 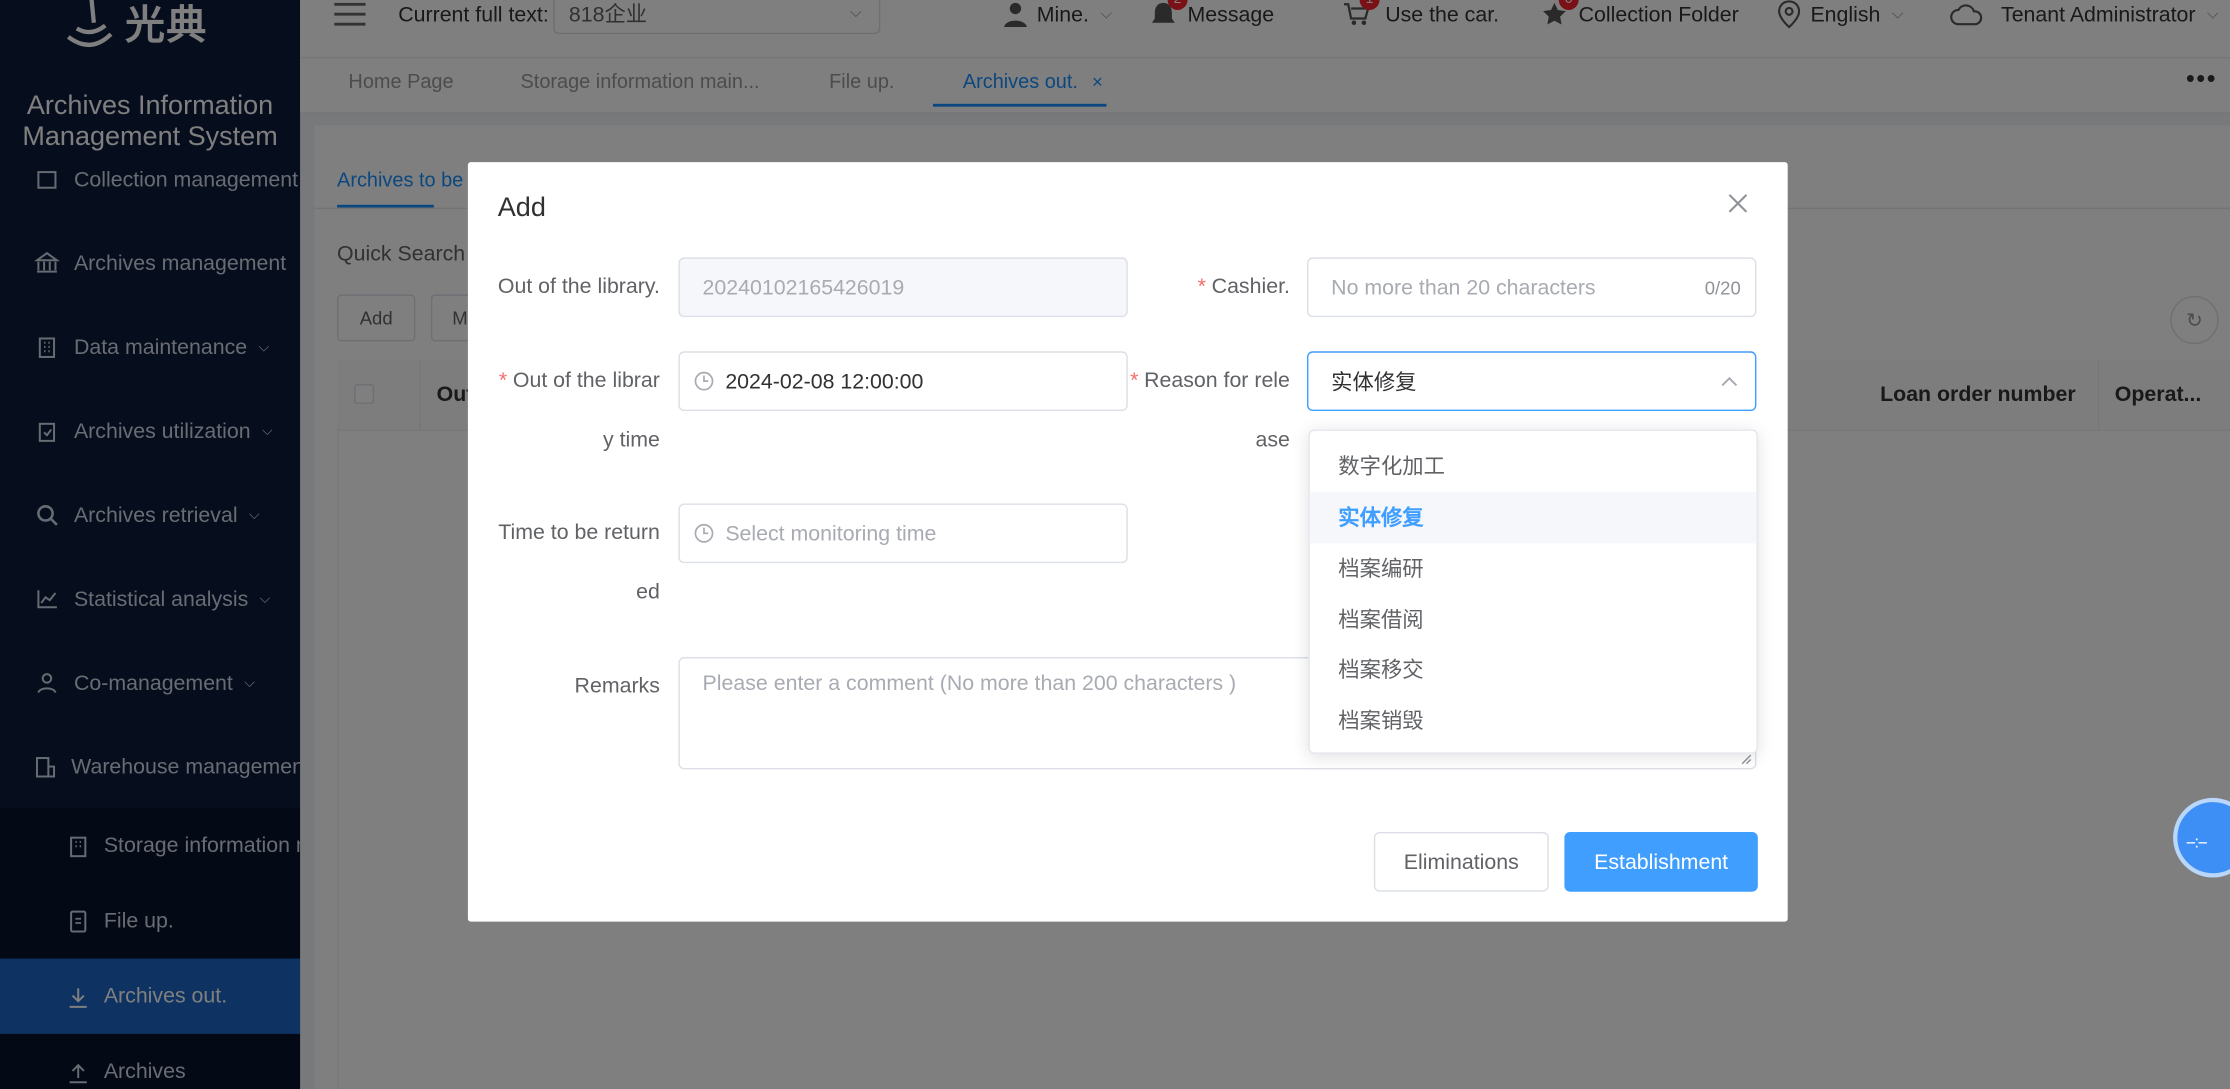 What do you see at coordinates (1461, 861) in the screenshot?
I see `eliminations-button: Eliminations` at bounding box center [1461, 861].